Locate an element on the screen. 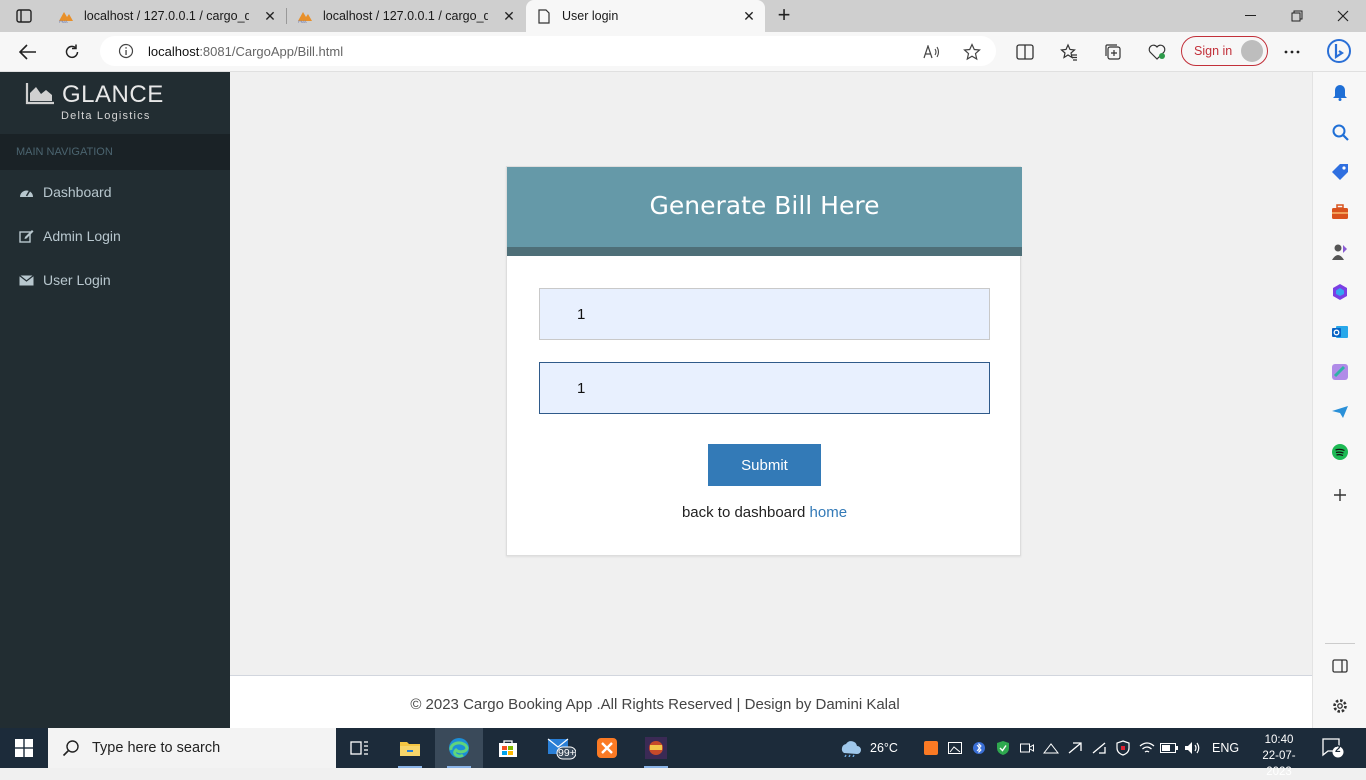 This screenshot has width=1366, height=780. clock: 10:40 22-07-2023 is located at coordinates (1279, 756).